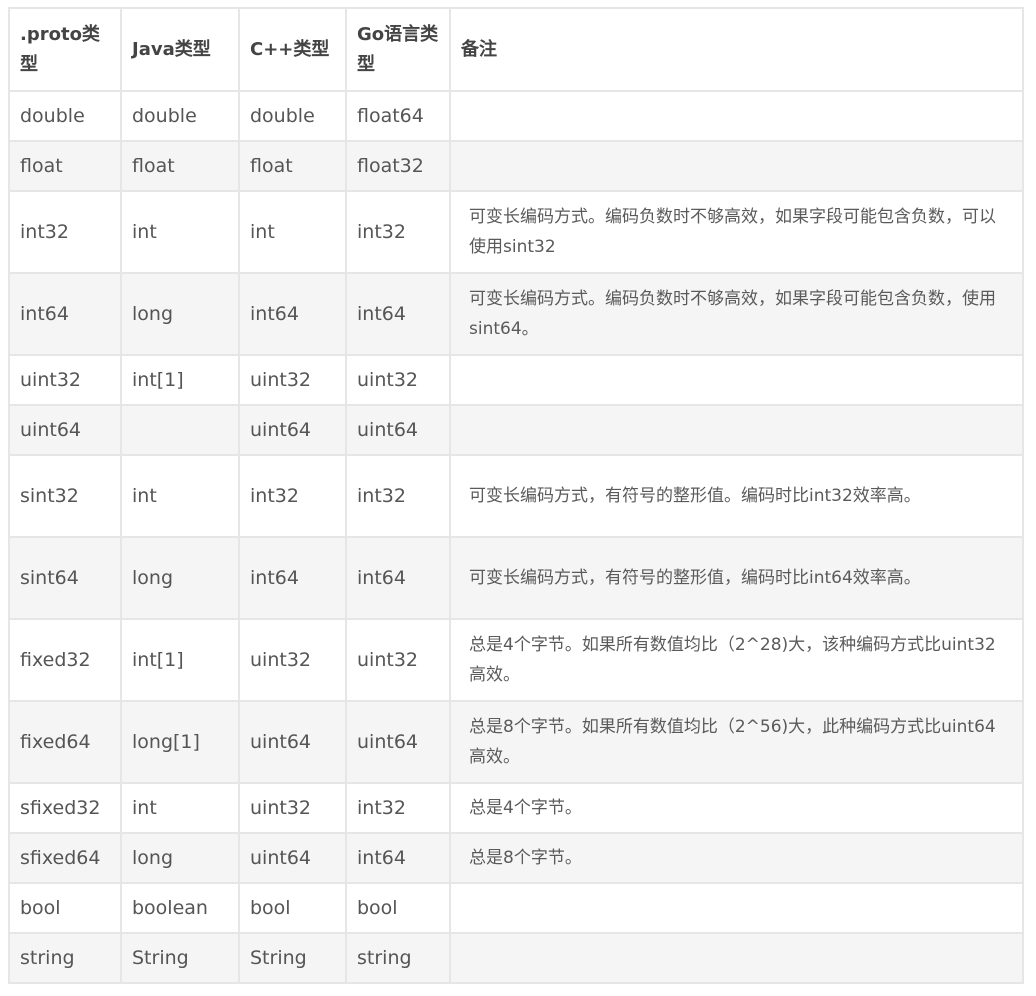 The image size is (1036, 996). Describe the element at coordinates (292, 496) in the screenshot. I see `cell-cpp: int32` at that location.